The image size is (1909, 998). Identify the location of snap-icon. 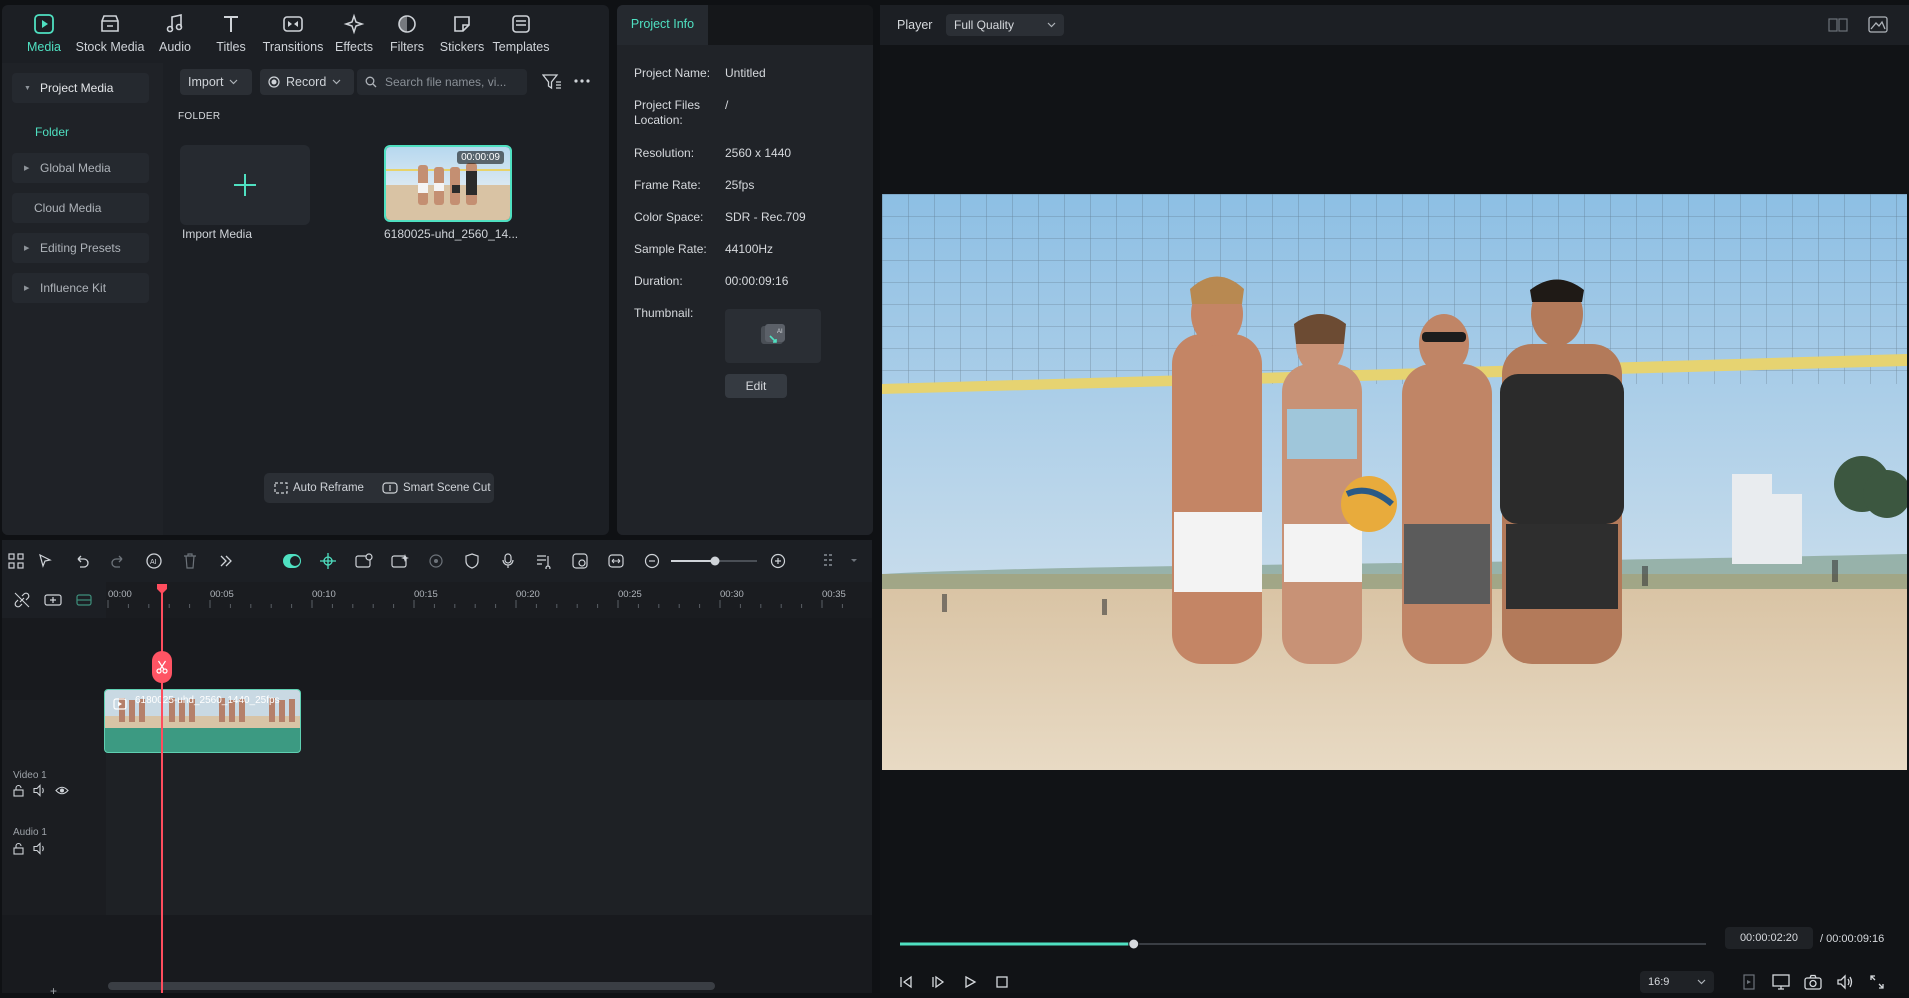
(328, 561).